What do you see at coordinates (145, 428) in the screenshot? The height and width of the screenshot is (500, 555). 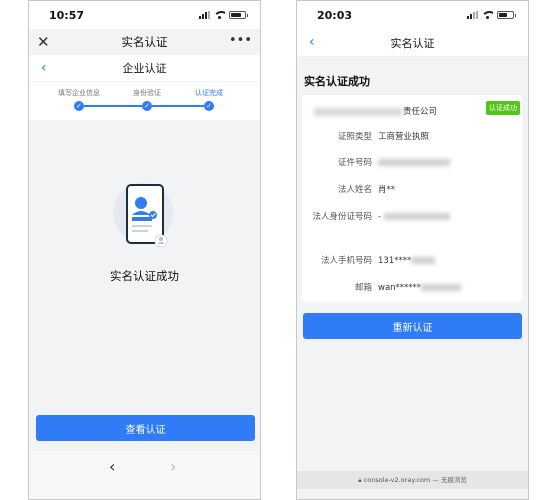 I see `view-certification-button: 查看认证` at bounding box center [145, 428].